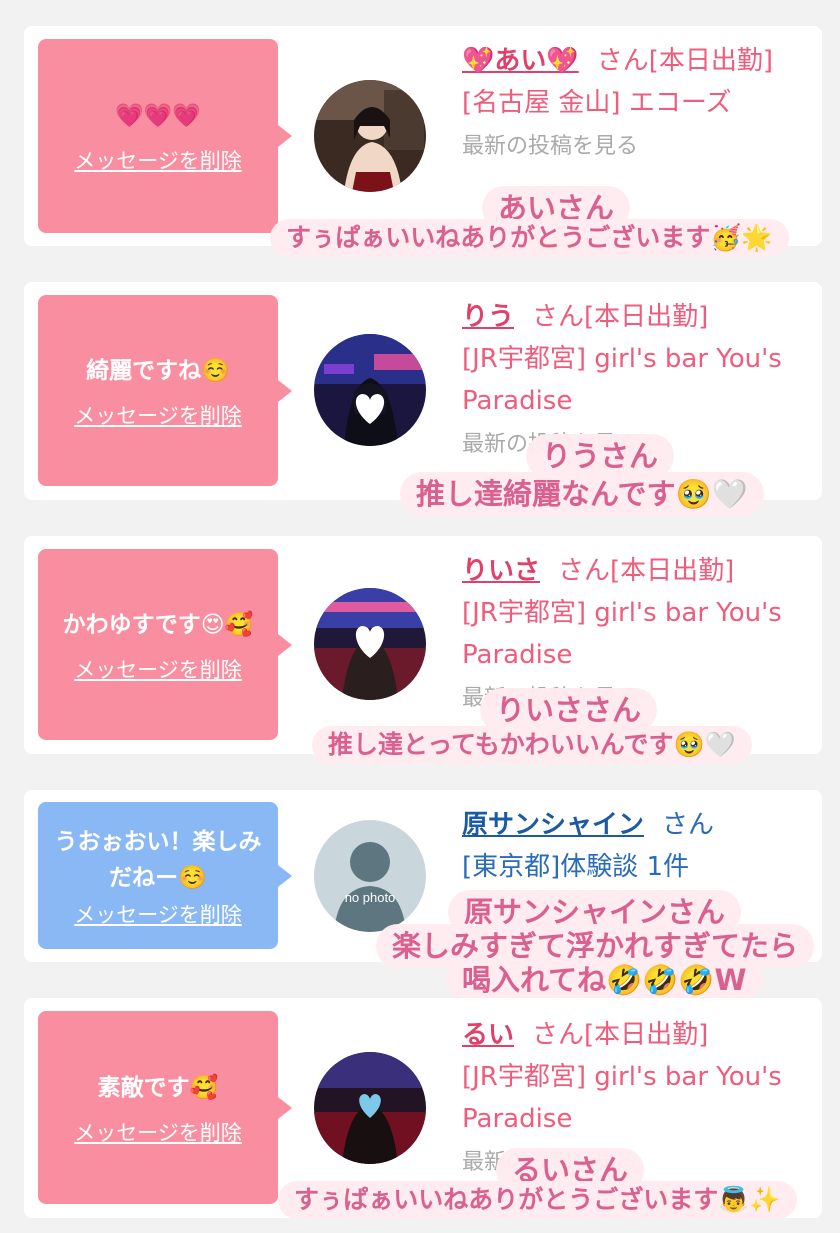 This screenshot has height=1233, width=840. What do you see at coordinates (553, 825) in the screenshot?
I see `cast-name-link: 原サンシャイン` at bounding box center [553, 825].